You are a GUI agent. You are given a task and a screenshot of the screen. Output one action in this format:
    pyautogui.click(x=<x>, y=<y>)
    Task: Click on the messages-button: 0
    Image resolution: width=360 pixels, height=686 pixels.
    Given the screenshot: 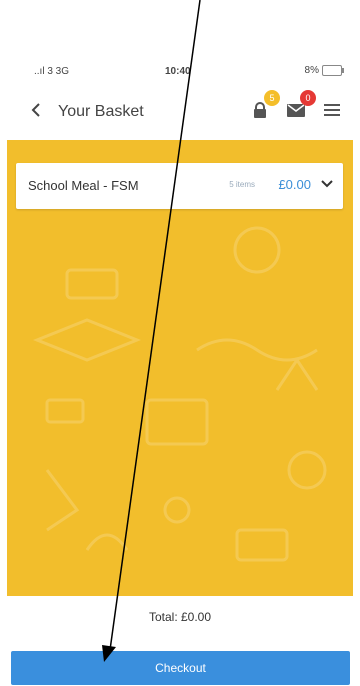 What is the action you would take?
    pyautogui.click(x=300, y=106)
    